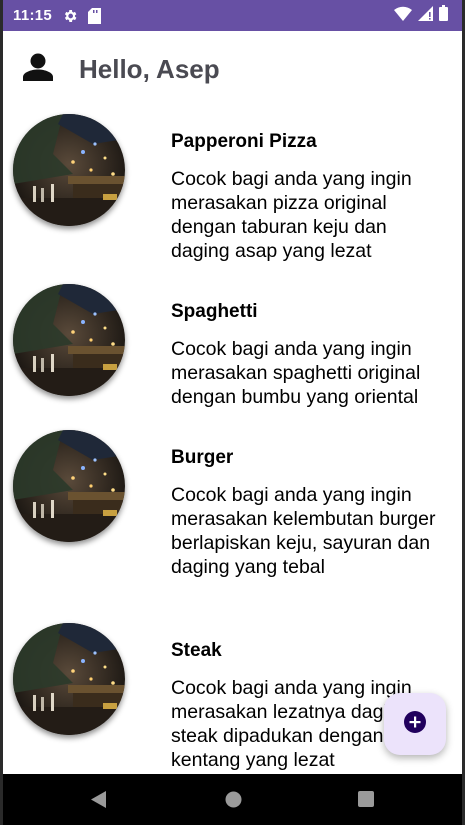 The width and height of the screenshot is (465, 825). What do you see at coordinates (99, 802) in the screenshot?
I see `back-icon` at bounding box center [99, 802].